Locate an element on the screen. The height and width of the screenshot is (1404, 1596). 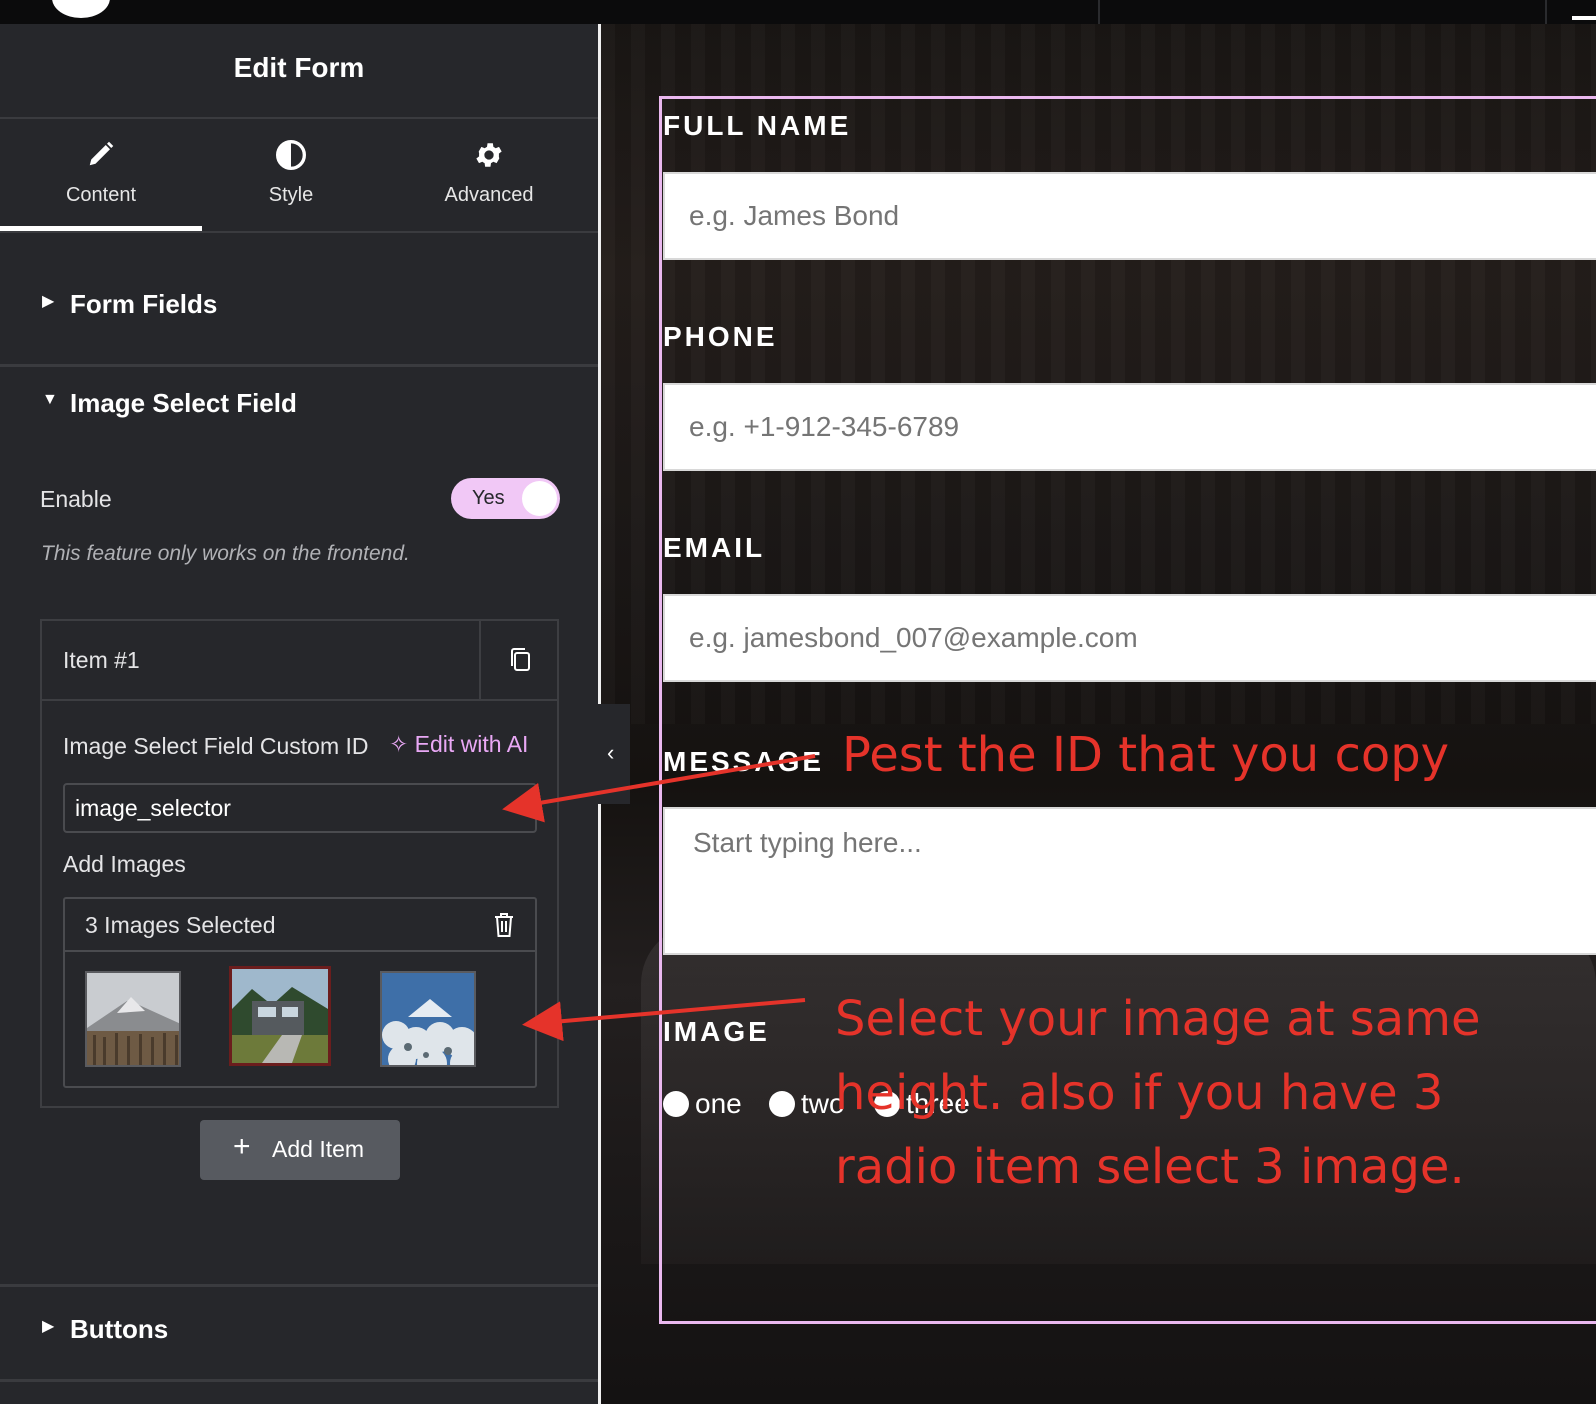
annotation-paste-id: Pest the ID that you copy is located at coordinates (1146, 755).